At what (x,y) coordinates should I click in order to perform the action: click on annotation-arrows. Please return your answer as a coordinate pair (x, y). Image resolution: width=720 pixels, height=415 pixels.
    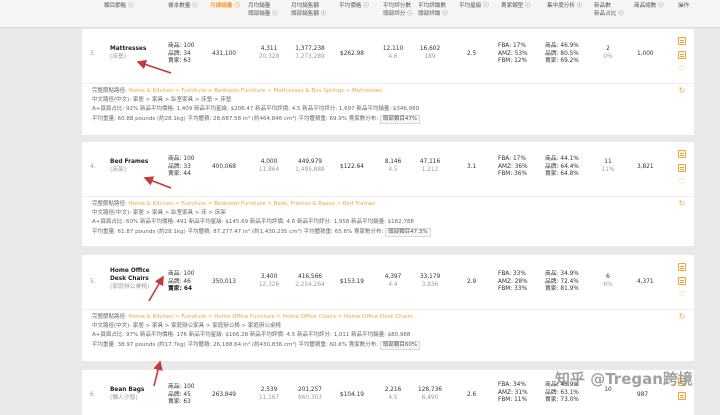
    Looking at the image, I should click on (154, 223).